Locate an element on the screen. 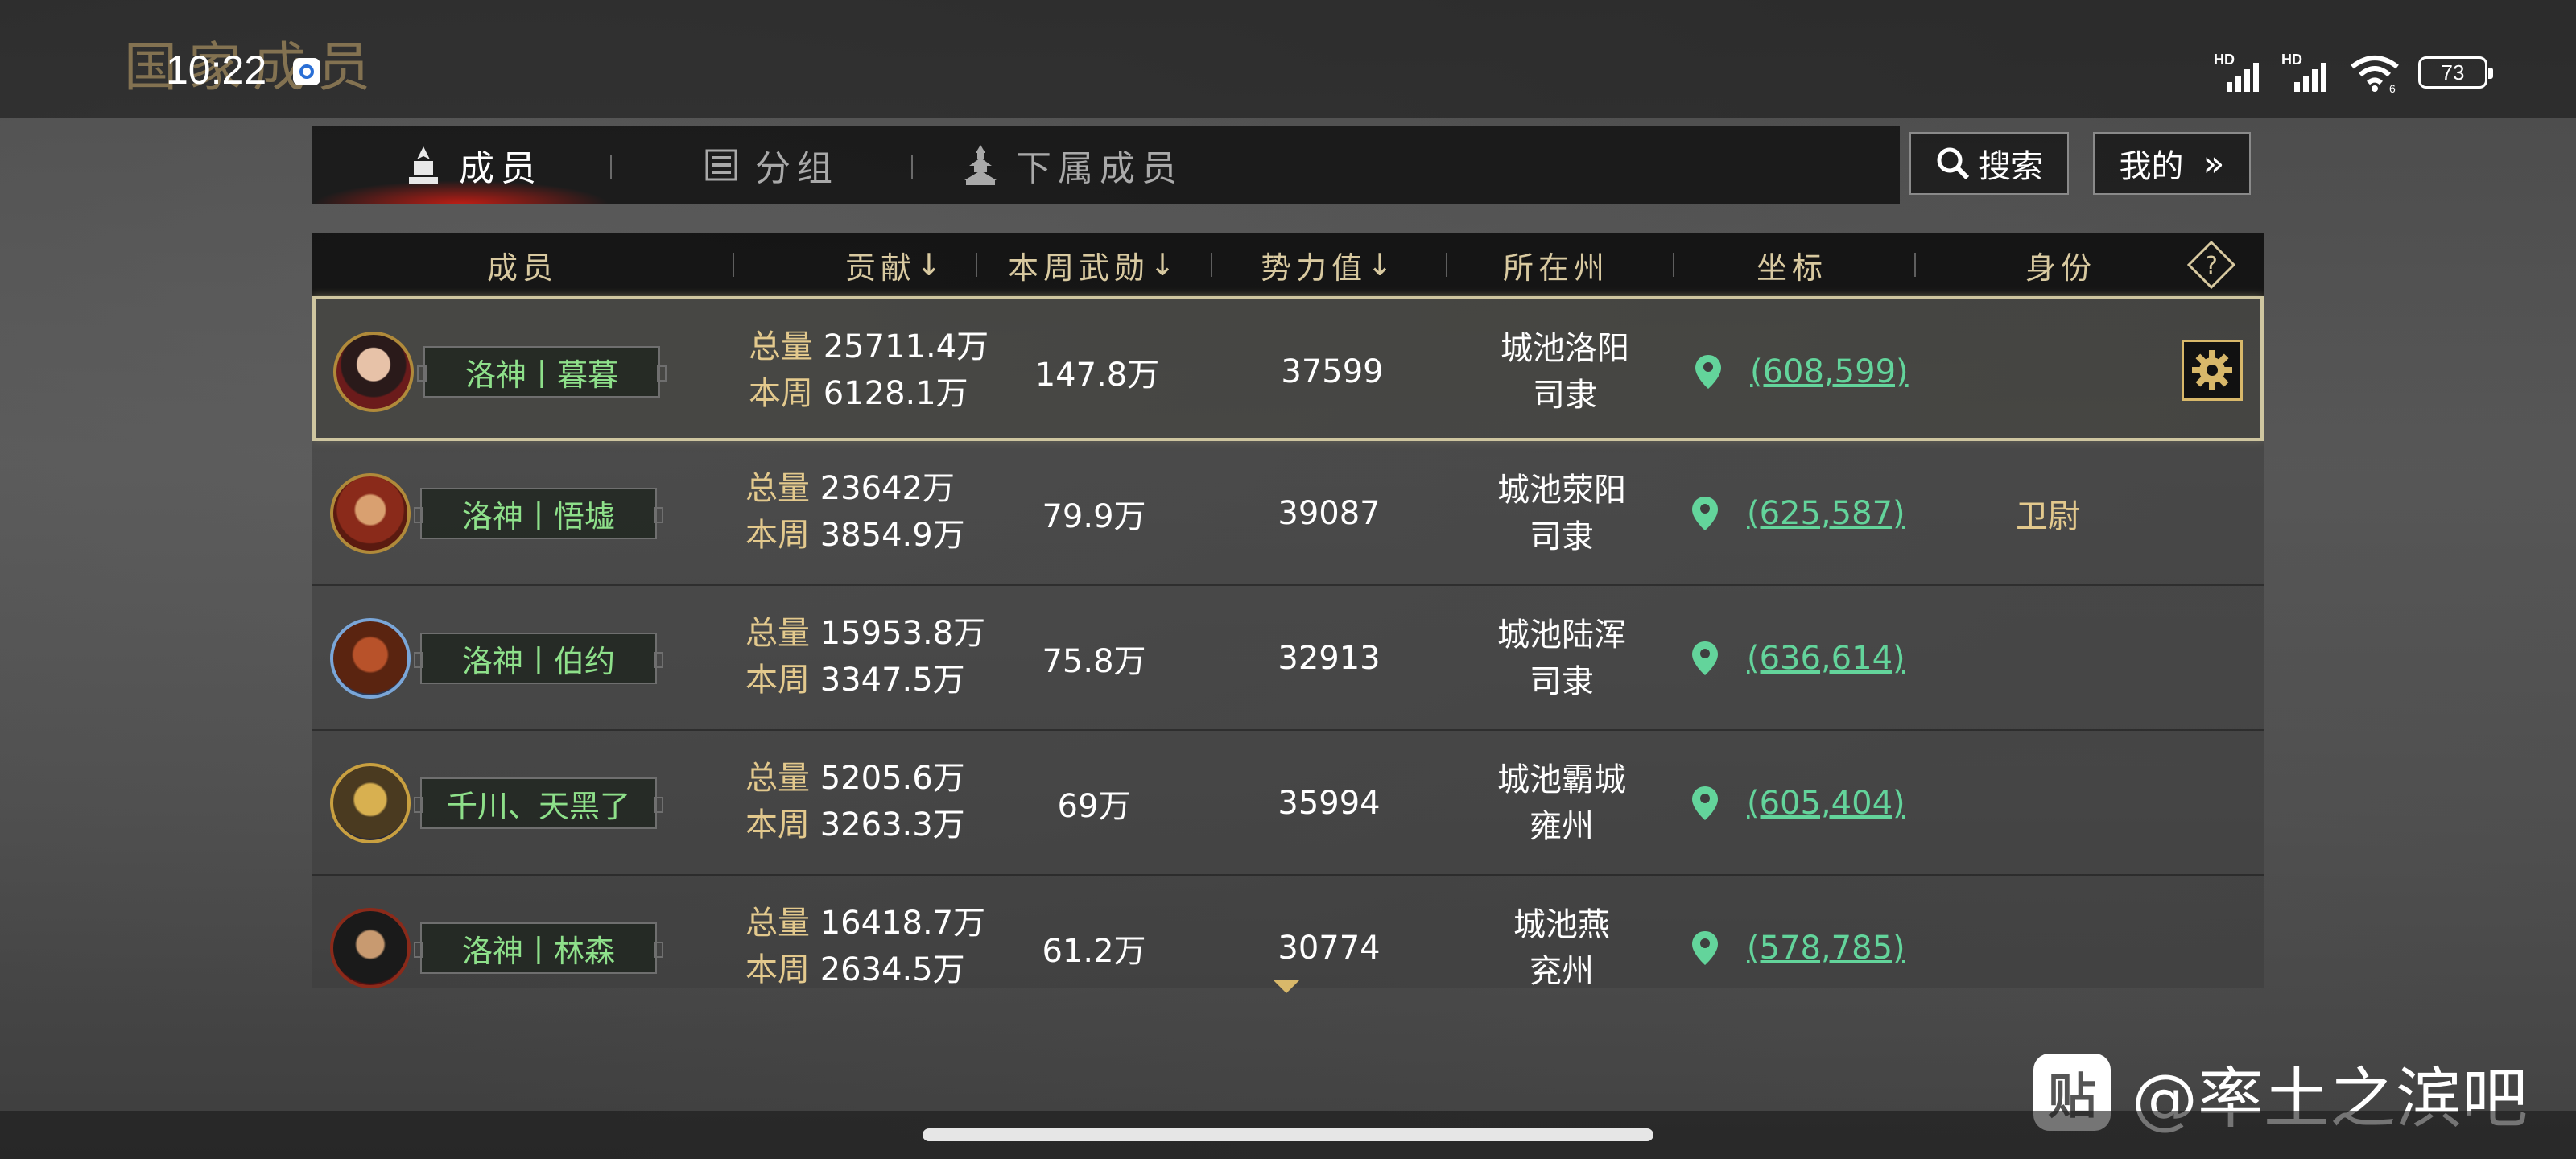 This screenshot has height=1159, width=2576. region-province: 雍州 is located at coordinates (1562, 826).